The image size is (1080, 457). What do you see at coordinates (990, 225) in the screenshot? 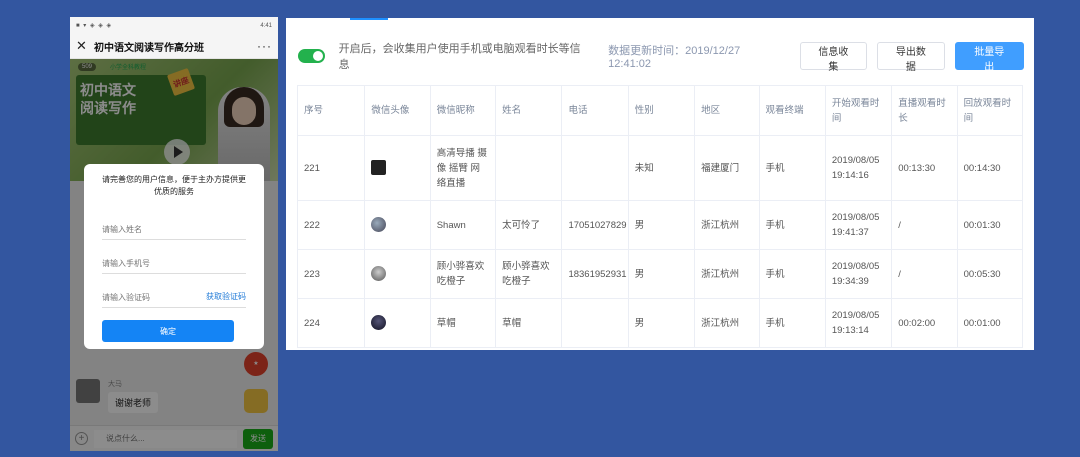
I see `cell-replay-duration: 00:01:30` at bounding box center [990, 225].